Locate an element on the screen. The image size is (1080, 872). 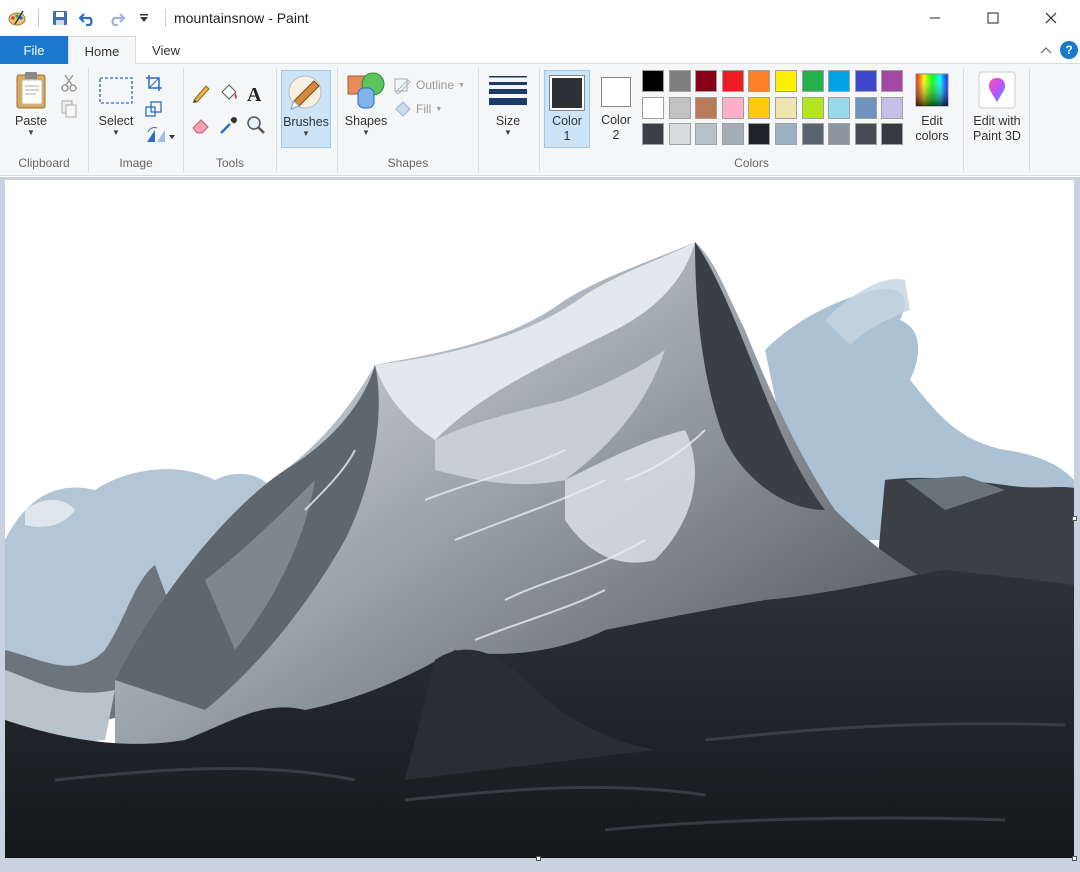
image-group-label: Image is located at coordinates (136, 163).